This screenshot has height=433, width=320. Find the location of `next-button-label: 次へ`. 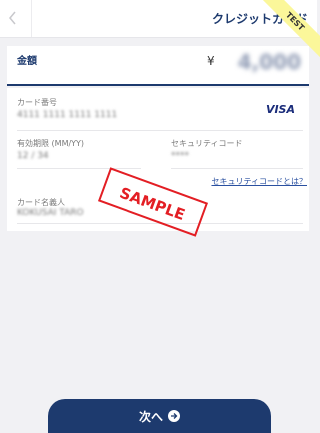

next-button-label: 次へ is located at coordinates (150, 416).